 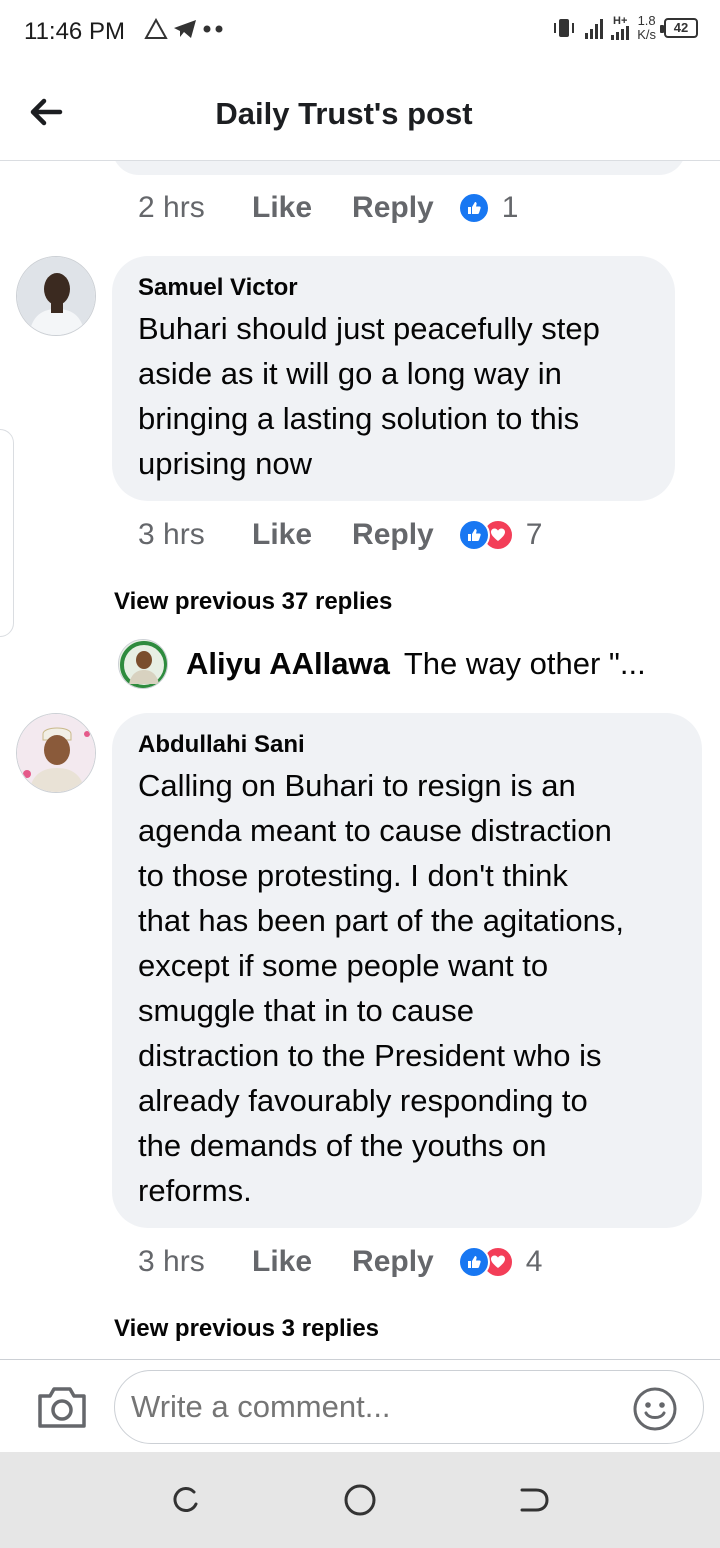 I want to click on comment-composer, so click(x=360, y=1405).